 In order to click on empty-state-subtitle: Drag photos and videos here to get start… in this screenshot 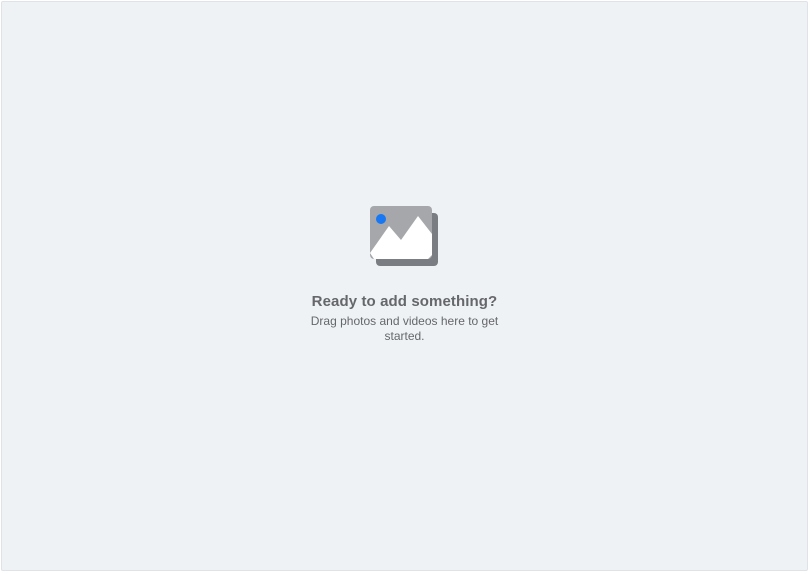, I will do `click(404, 328)`.